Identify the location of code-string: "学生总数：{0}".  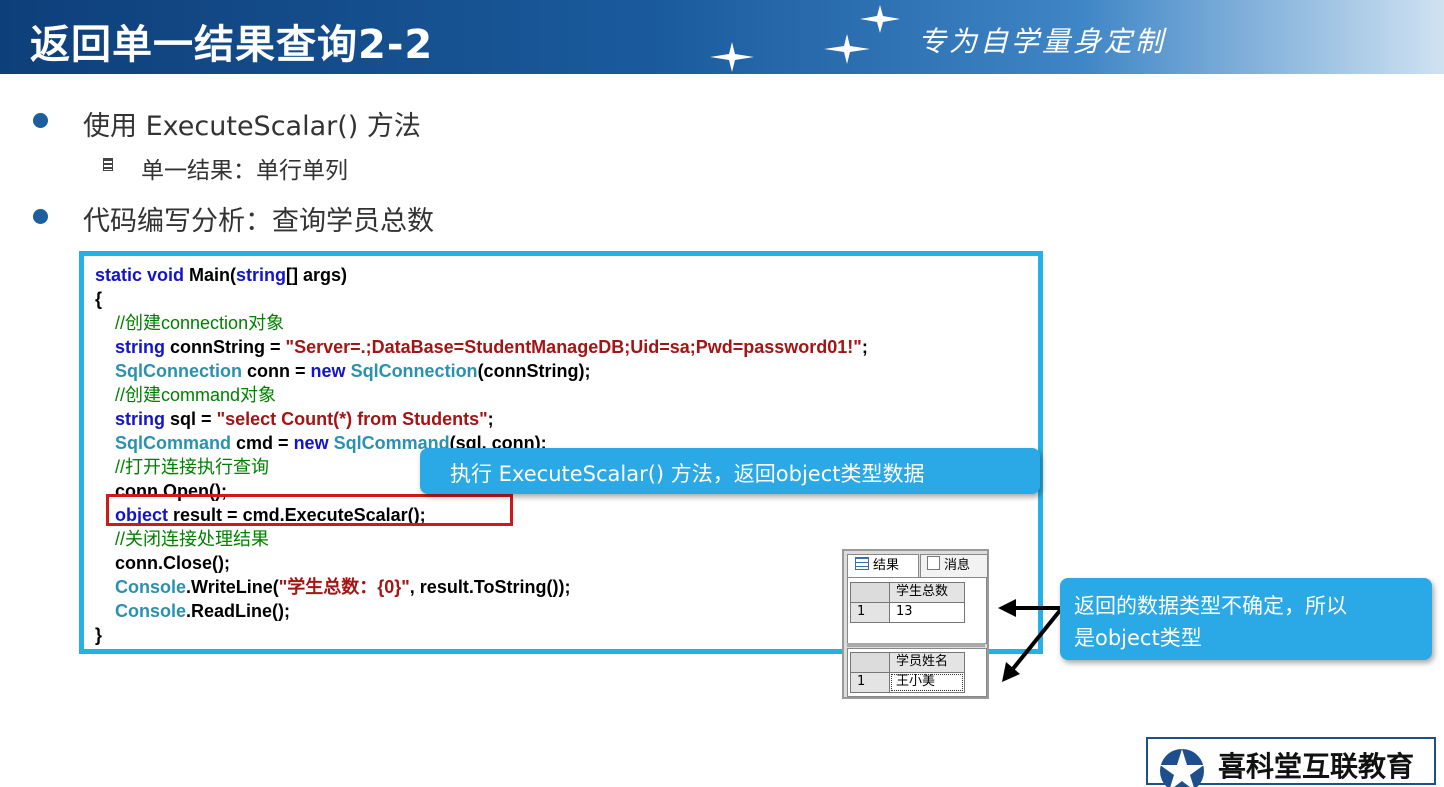
(344, 587).